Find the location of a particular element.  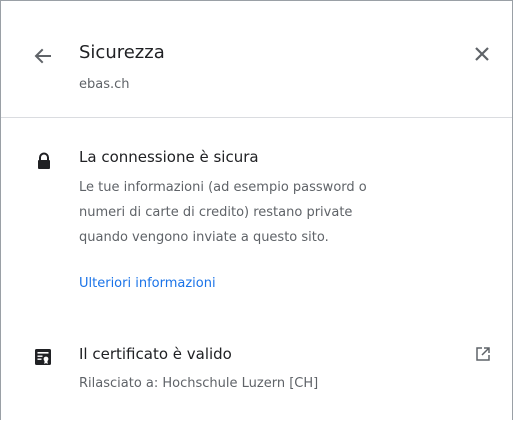

open-external-icon is located at coordinates (483, 354).